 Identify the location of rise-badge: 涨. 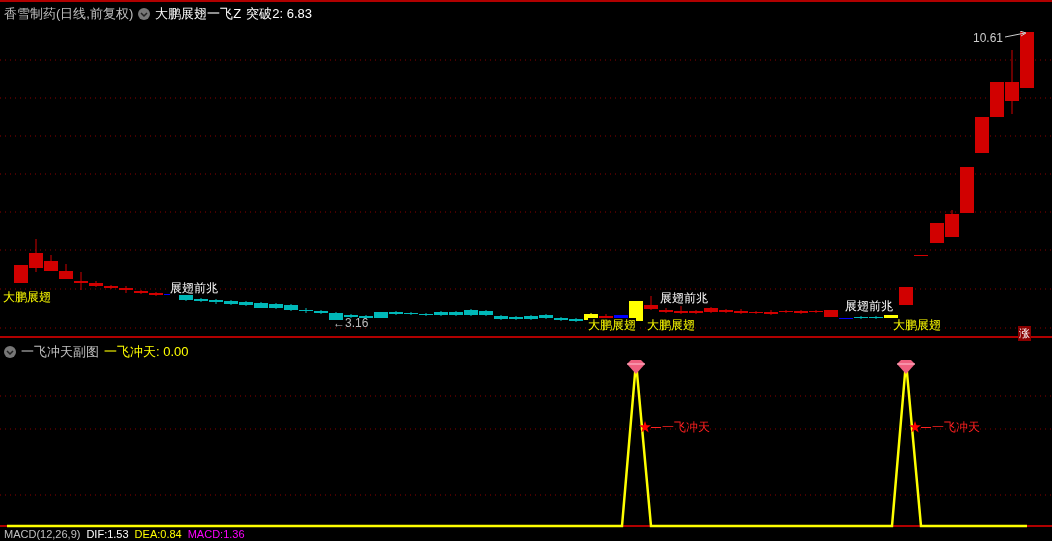
(1024, 333).